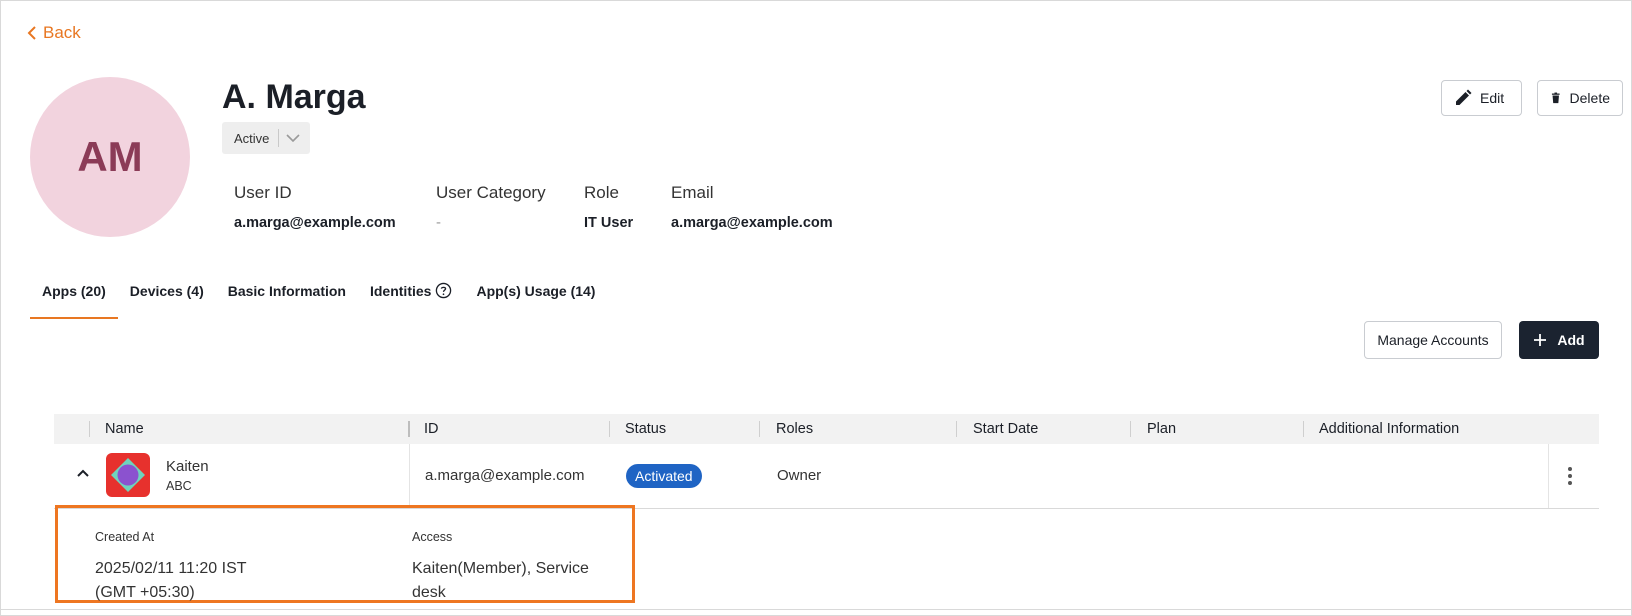 The height and width of the screenshot is (616, 1632). I want to click on add-button: Add, so click(1559, 340).